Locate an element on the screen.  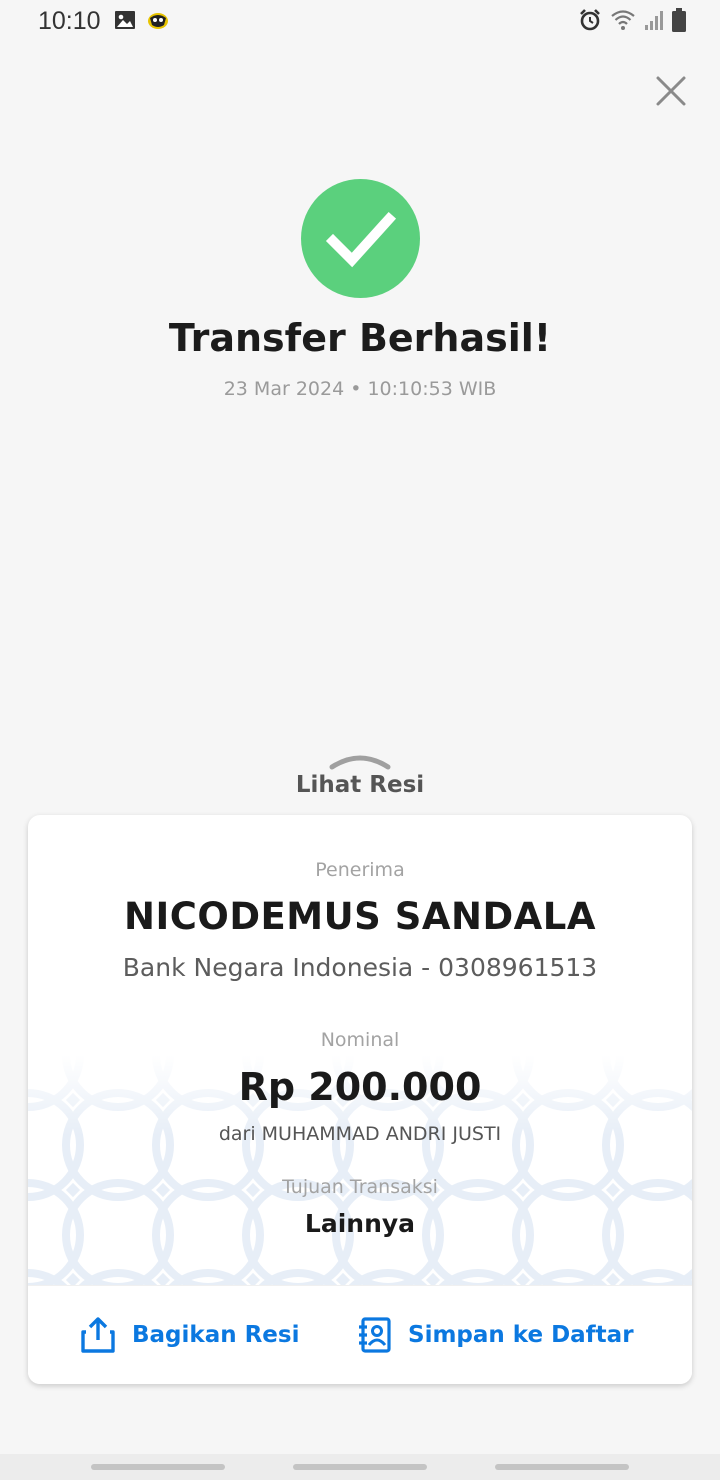
close-button is located at coordinates (671, 91).